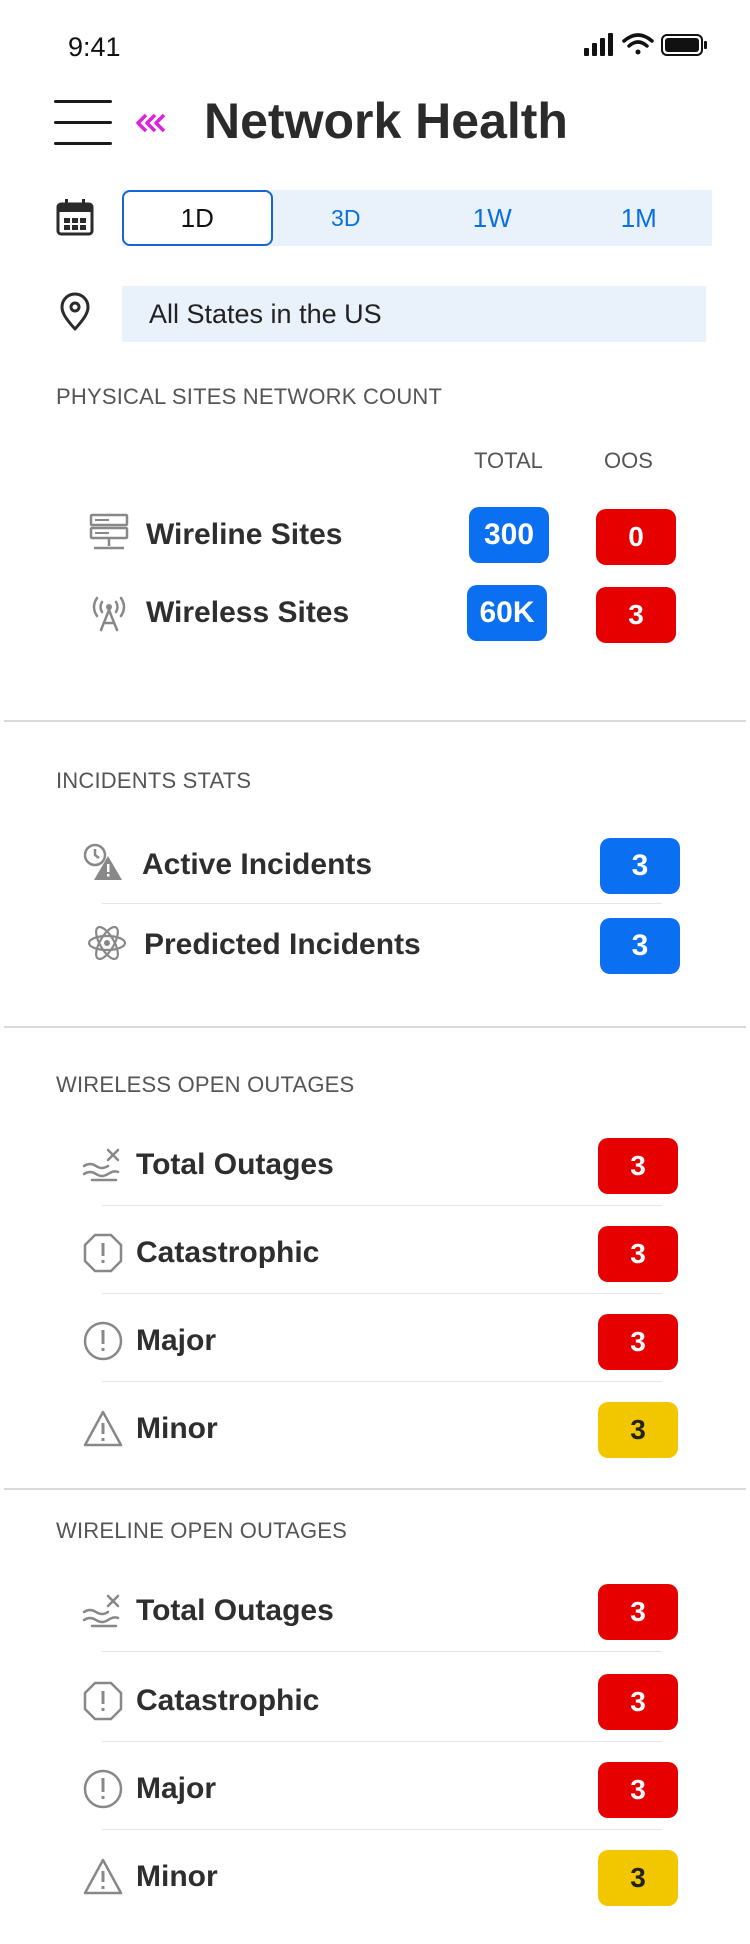 The width and height of the screenshot is (750, 1944). What do you see at coordinates (598, 44) in the screenshot?
I see `signal-icon` at bounding box center [598, 44].